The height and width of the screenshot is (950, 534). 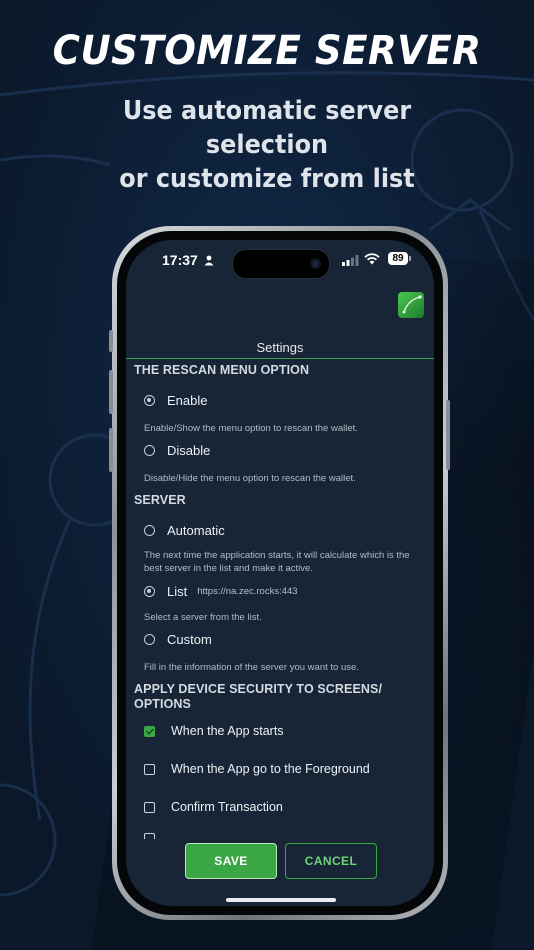 I want to click on cancel-button: CANCEL, so click(x=331, y=861).